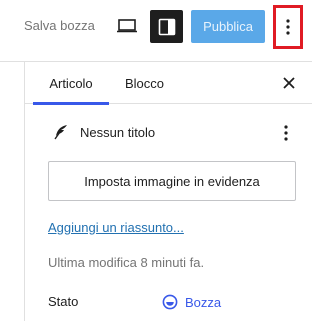  I want to click on document-summary: Nessun titolo, so click(177, 133).